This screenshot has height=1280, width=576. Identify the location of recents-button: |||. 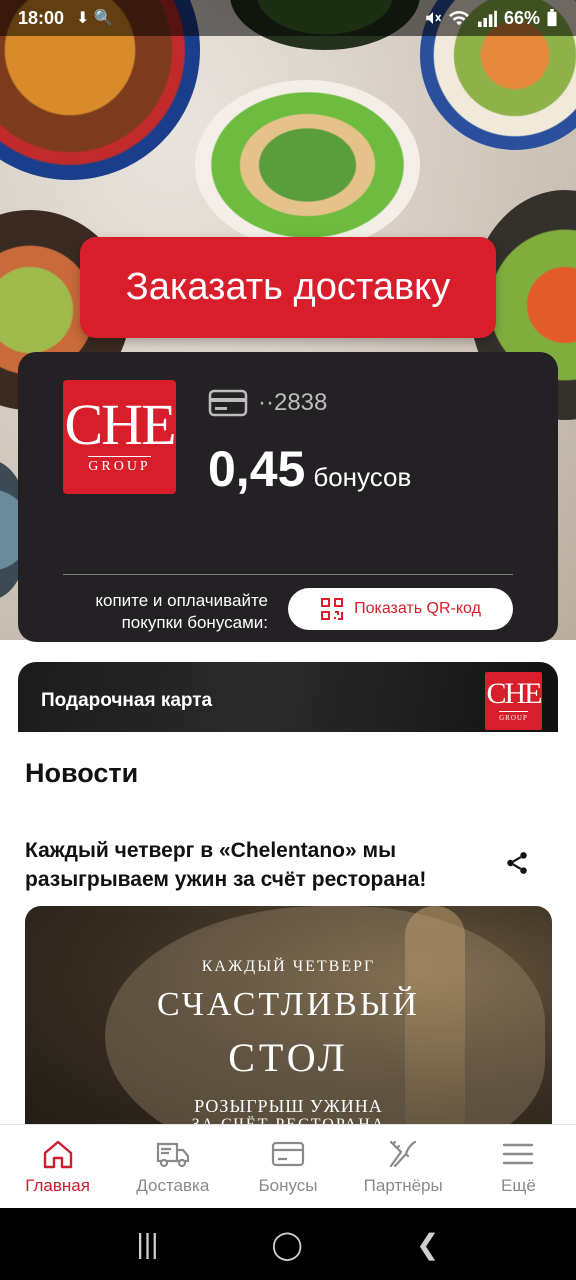
(148, 1244).